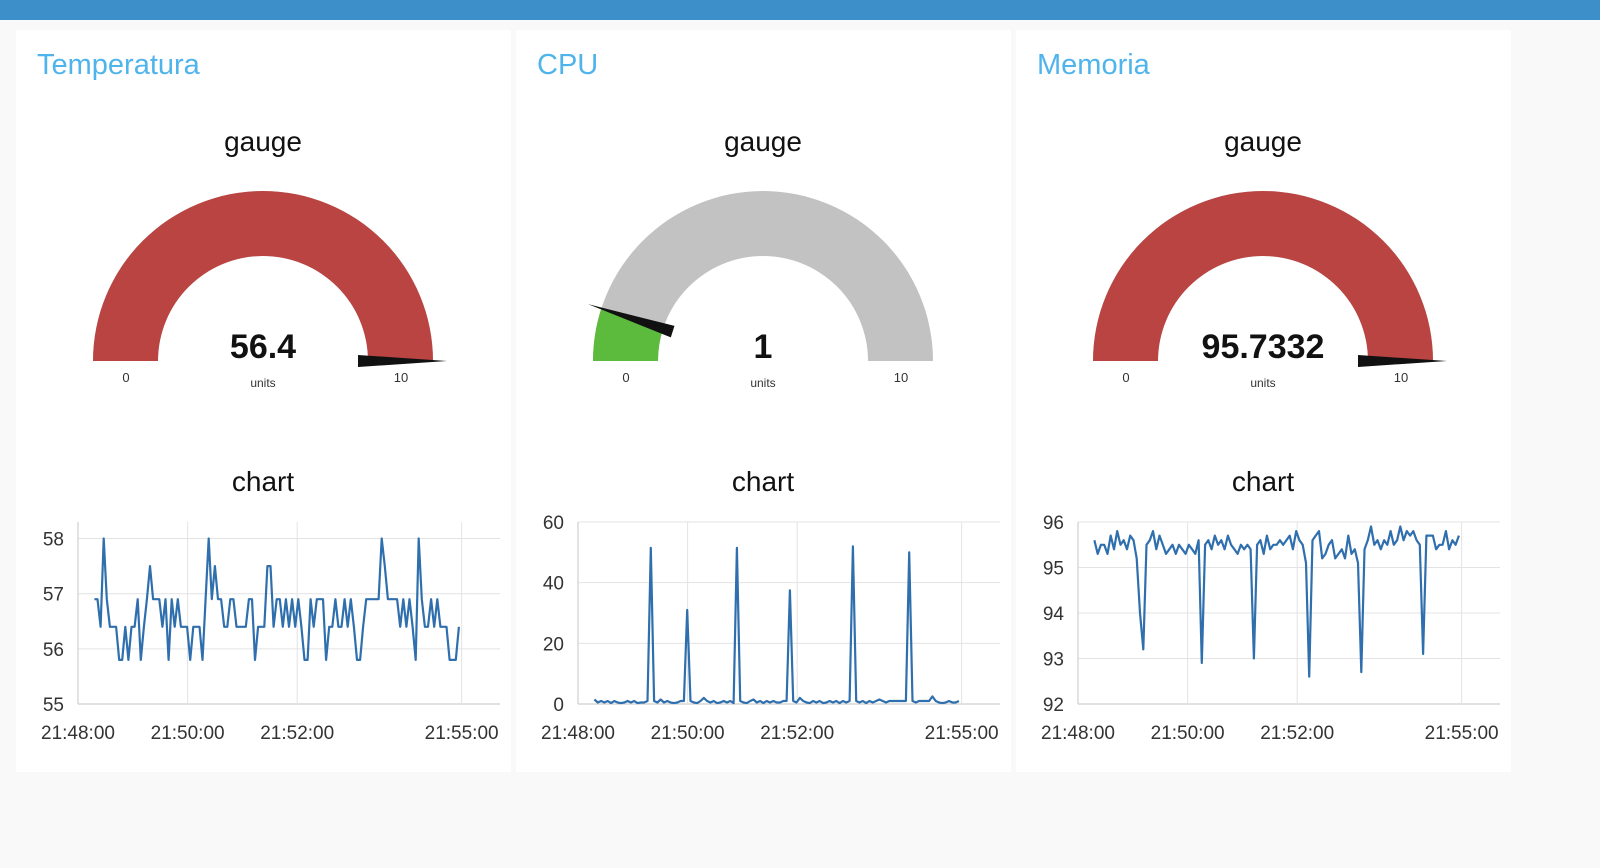 This screenshot has height=868, width=1600. What do you see at coordinates (263, 347) in the screenshot?
I see `gauge-value: 56.4` at bounding box center [263, 347].